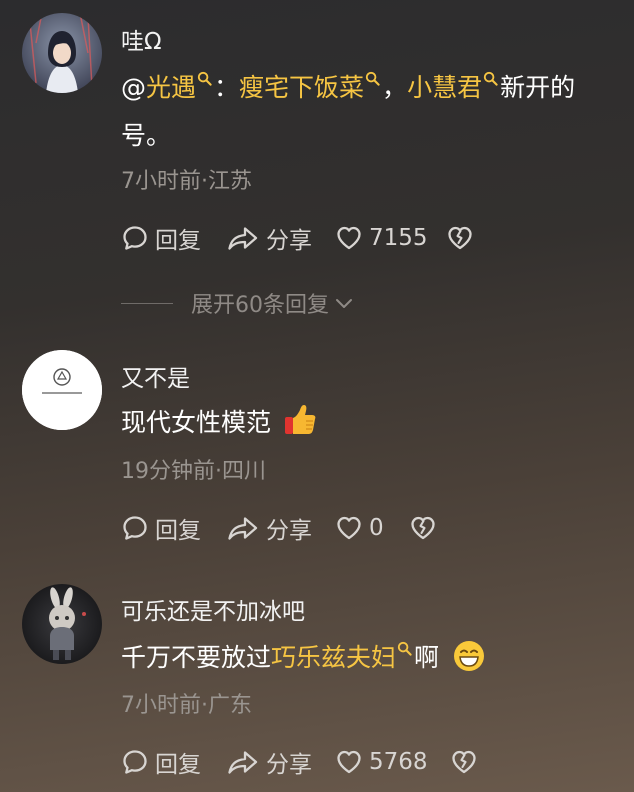 The width and height of the screenshot is (634, 792). I want to click on like-count: 0, so click(376, 528).